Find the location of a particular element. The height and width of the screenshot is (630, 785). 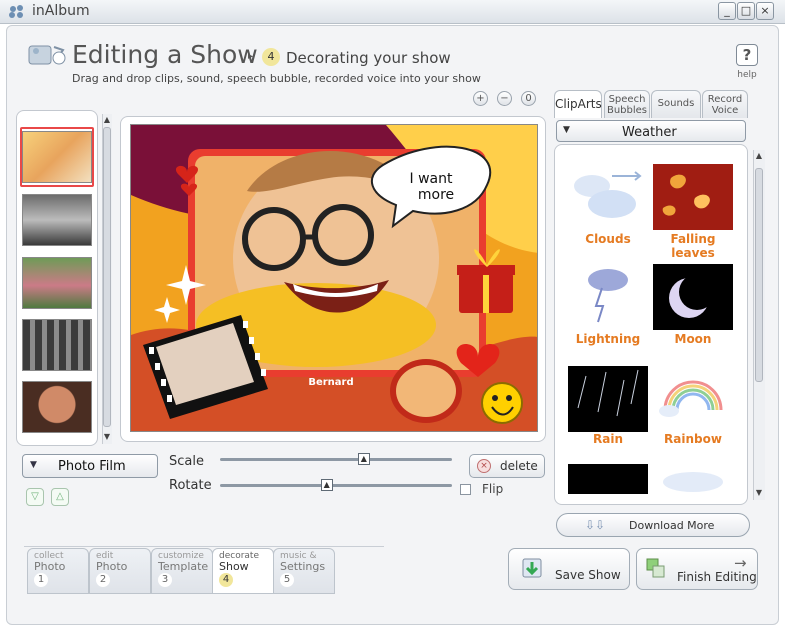

help-label: help is located at coordinates (747, 75).